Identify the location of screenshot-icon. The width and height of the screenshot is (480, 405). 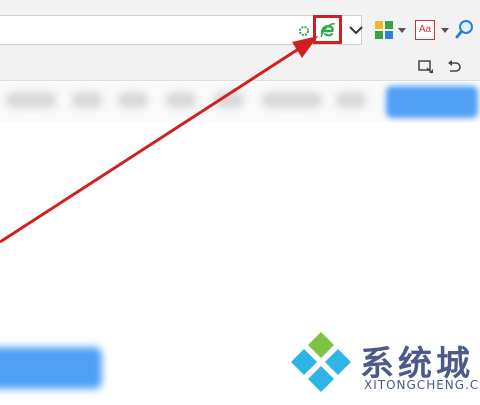
(426, 67).